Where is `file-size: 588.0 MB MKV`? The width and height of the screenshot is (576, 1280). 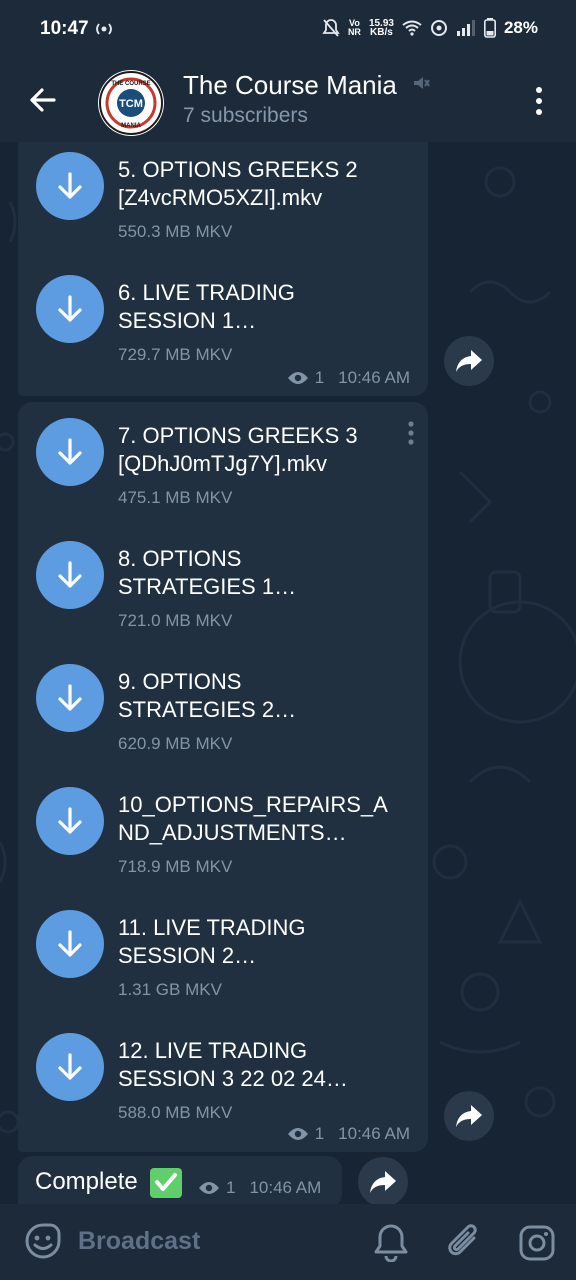 file-size: 588.0 MB MKV is located at coordinates (175, 1112).